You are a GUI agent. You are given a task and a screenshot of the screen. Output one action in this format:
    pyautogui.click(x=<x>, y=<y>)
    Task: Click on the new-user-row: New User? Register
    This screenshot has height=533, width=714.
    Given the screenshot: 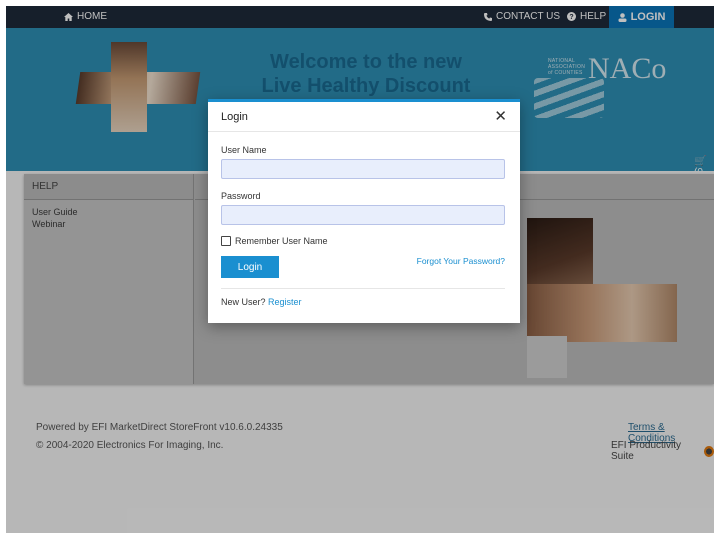 What is the action you would take?
    pyautogui.click(x=363, y=302)
    